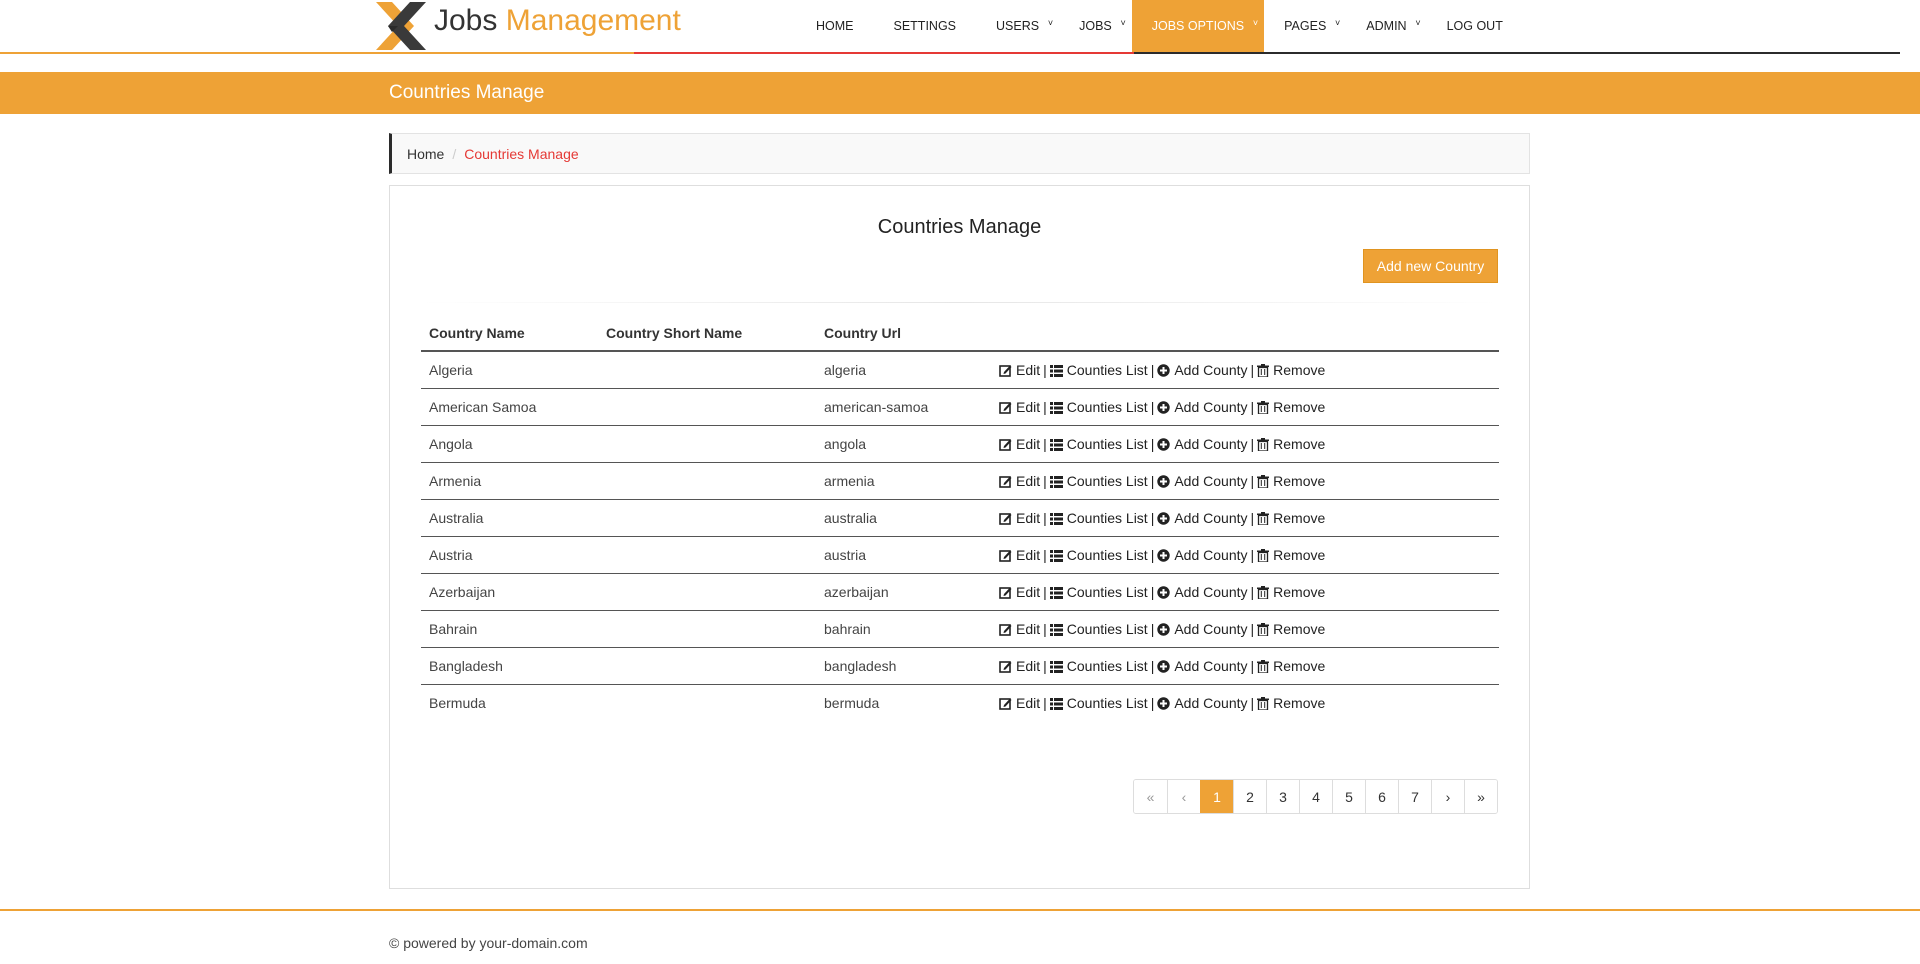 This screenshot has height=964, width=1920. What do you see at coordinates (1414, 796) in the screenshot?
I see `page-7: 7` at bounding box center [1414, 796].